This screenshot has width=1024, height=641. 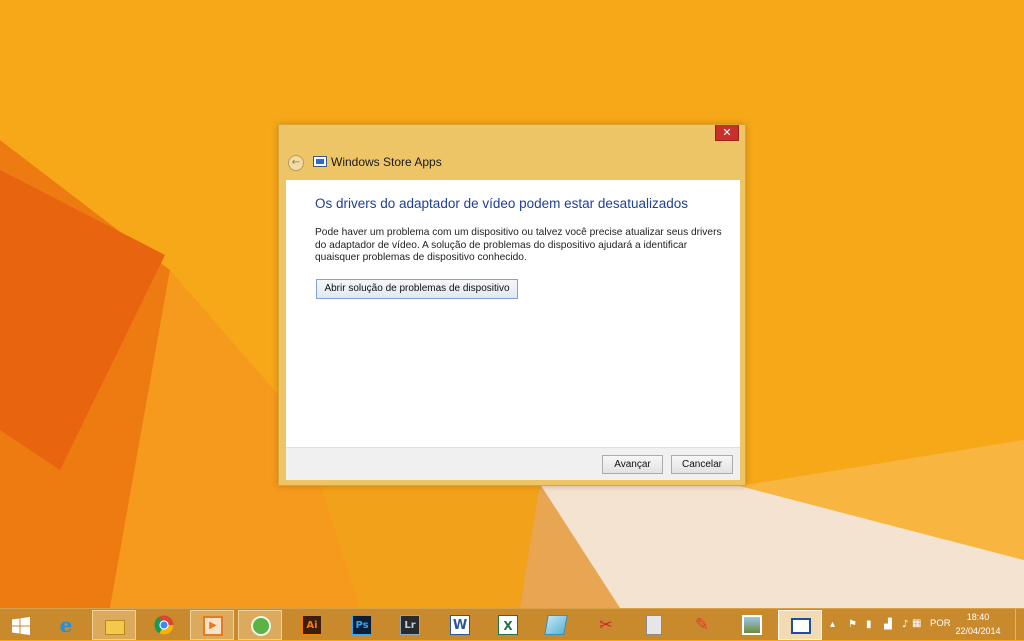 I want to click on window-title: Windows Store Apps, so click(x=386, y=162).